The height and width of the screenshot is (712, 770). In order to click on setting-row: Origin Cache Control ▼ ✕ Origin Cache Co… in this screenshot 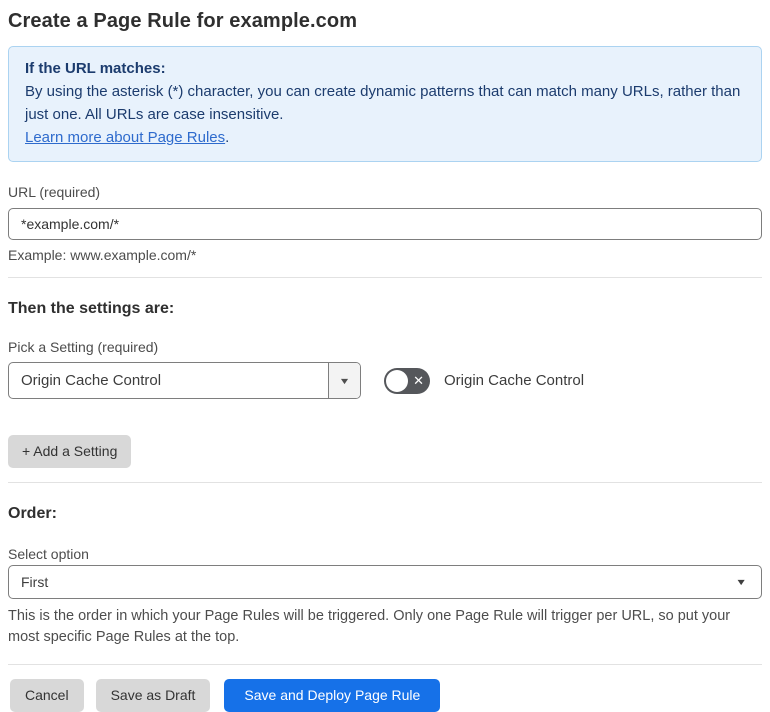, I will do `click(385, 380)`.